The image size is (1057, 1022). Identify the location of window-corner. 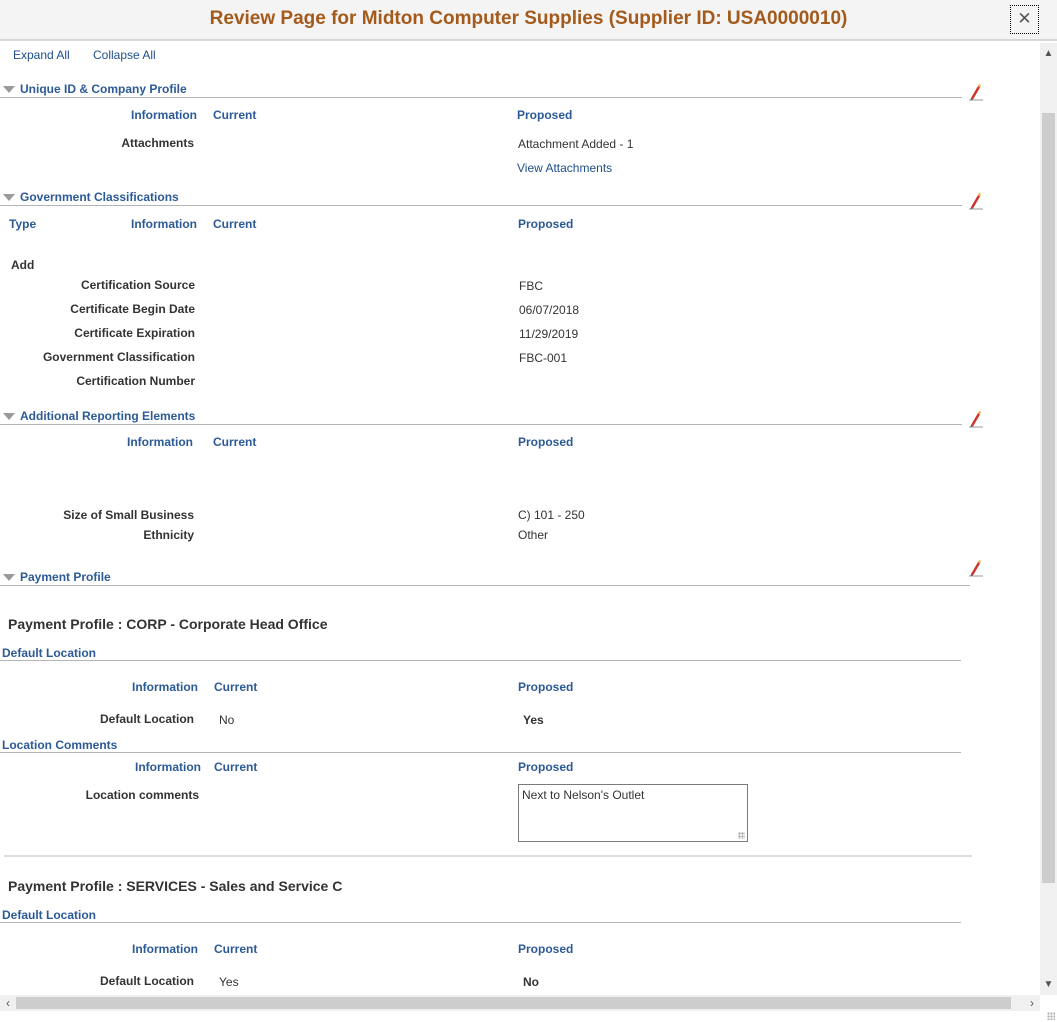
(1048, 1008).